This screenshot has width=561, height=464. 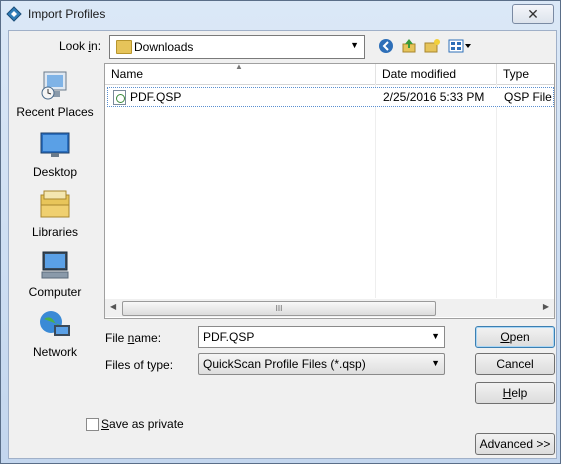 What do you see at coordinates (55, 112) in the screenshot?
I see `place-label: Recent Places` at bounding box center [55, 112].